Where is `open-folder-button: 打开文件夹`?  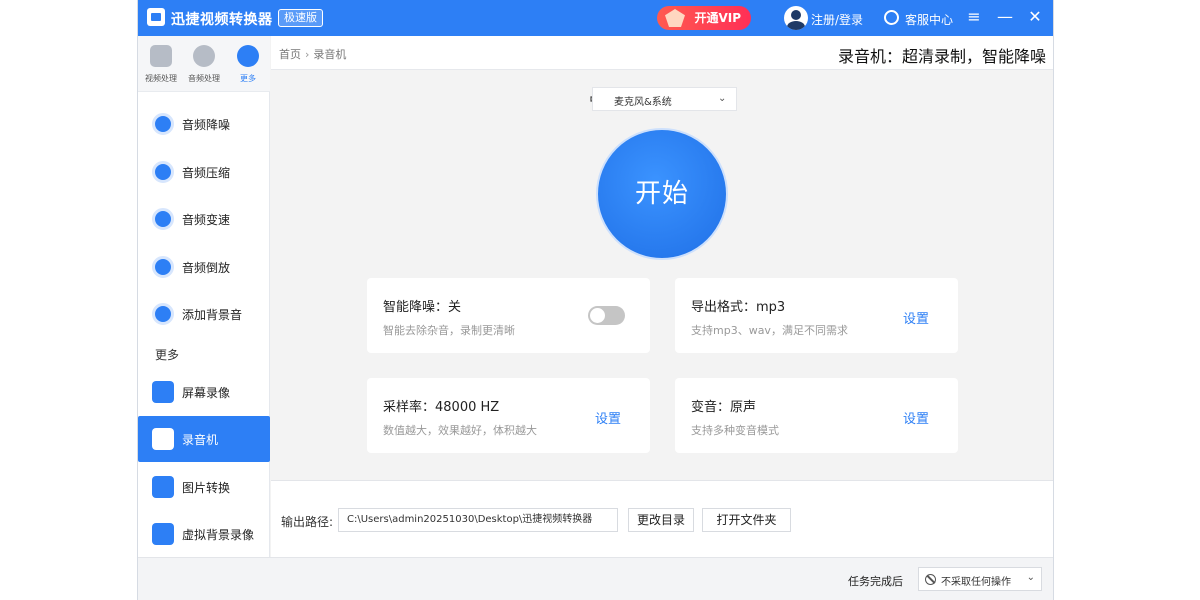
open-folder-button: 打开文件夹 is located at coordinates (746, 520).